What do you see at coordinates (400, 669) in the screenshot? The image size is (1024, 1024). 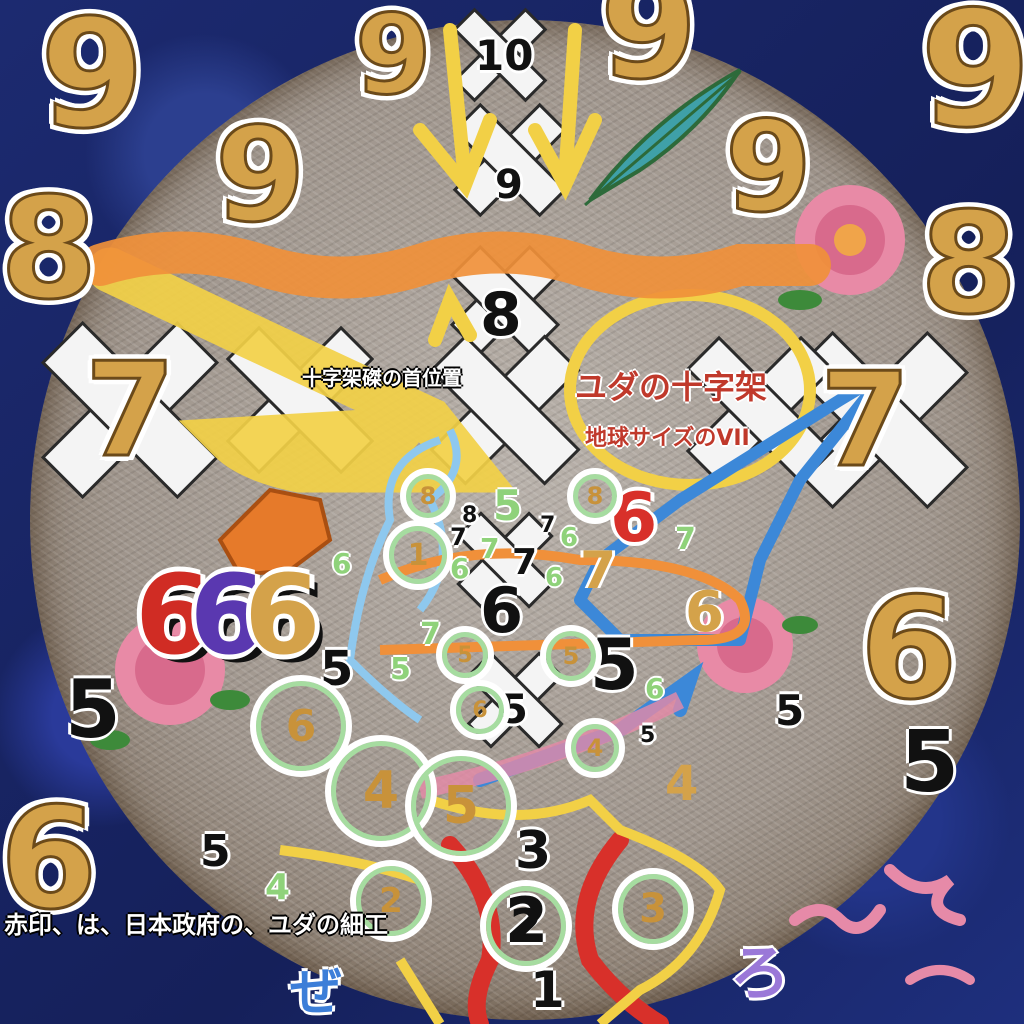 I see `small-5c: 5` at bounding box center [400, 669].